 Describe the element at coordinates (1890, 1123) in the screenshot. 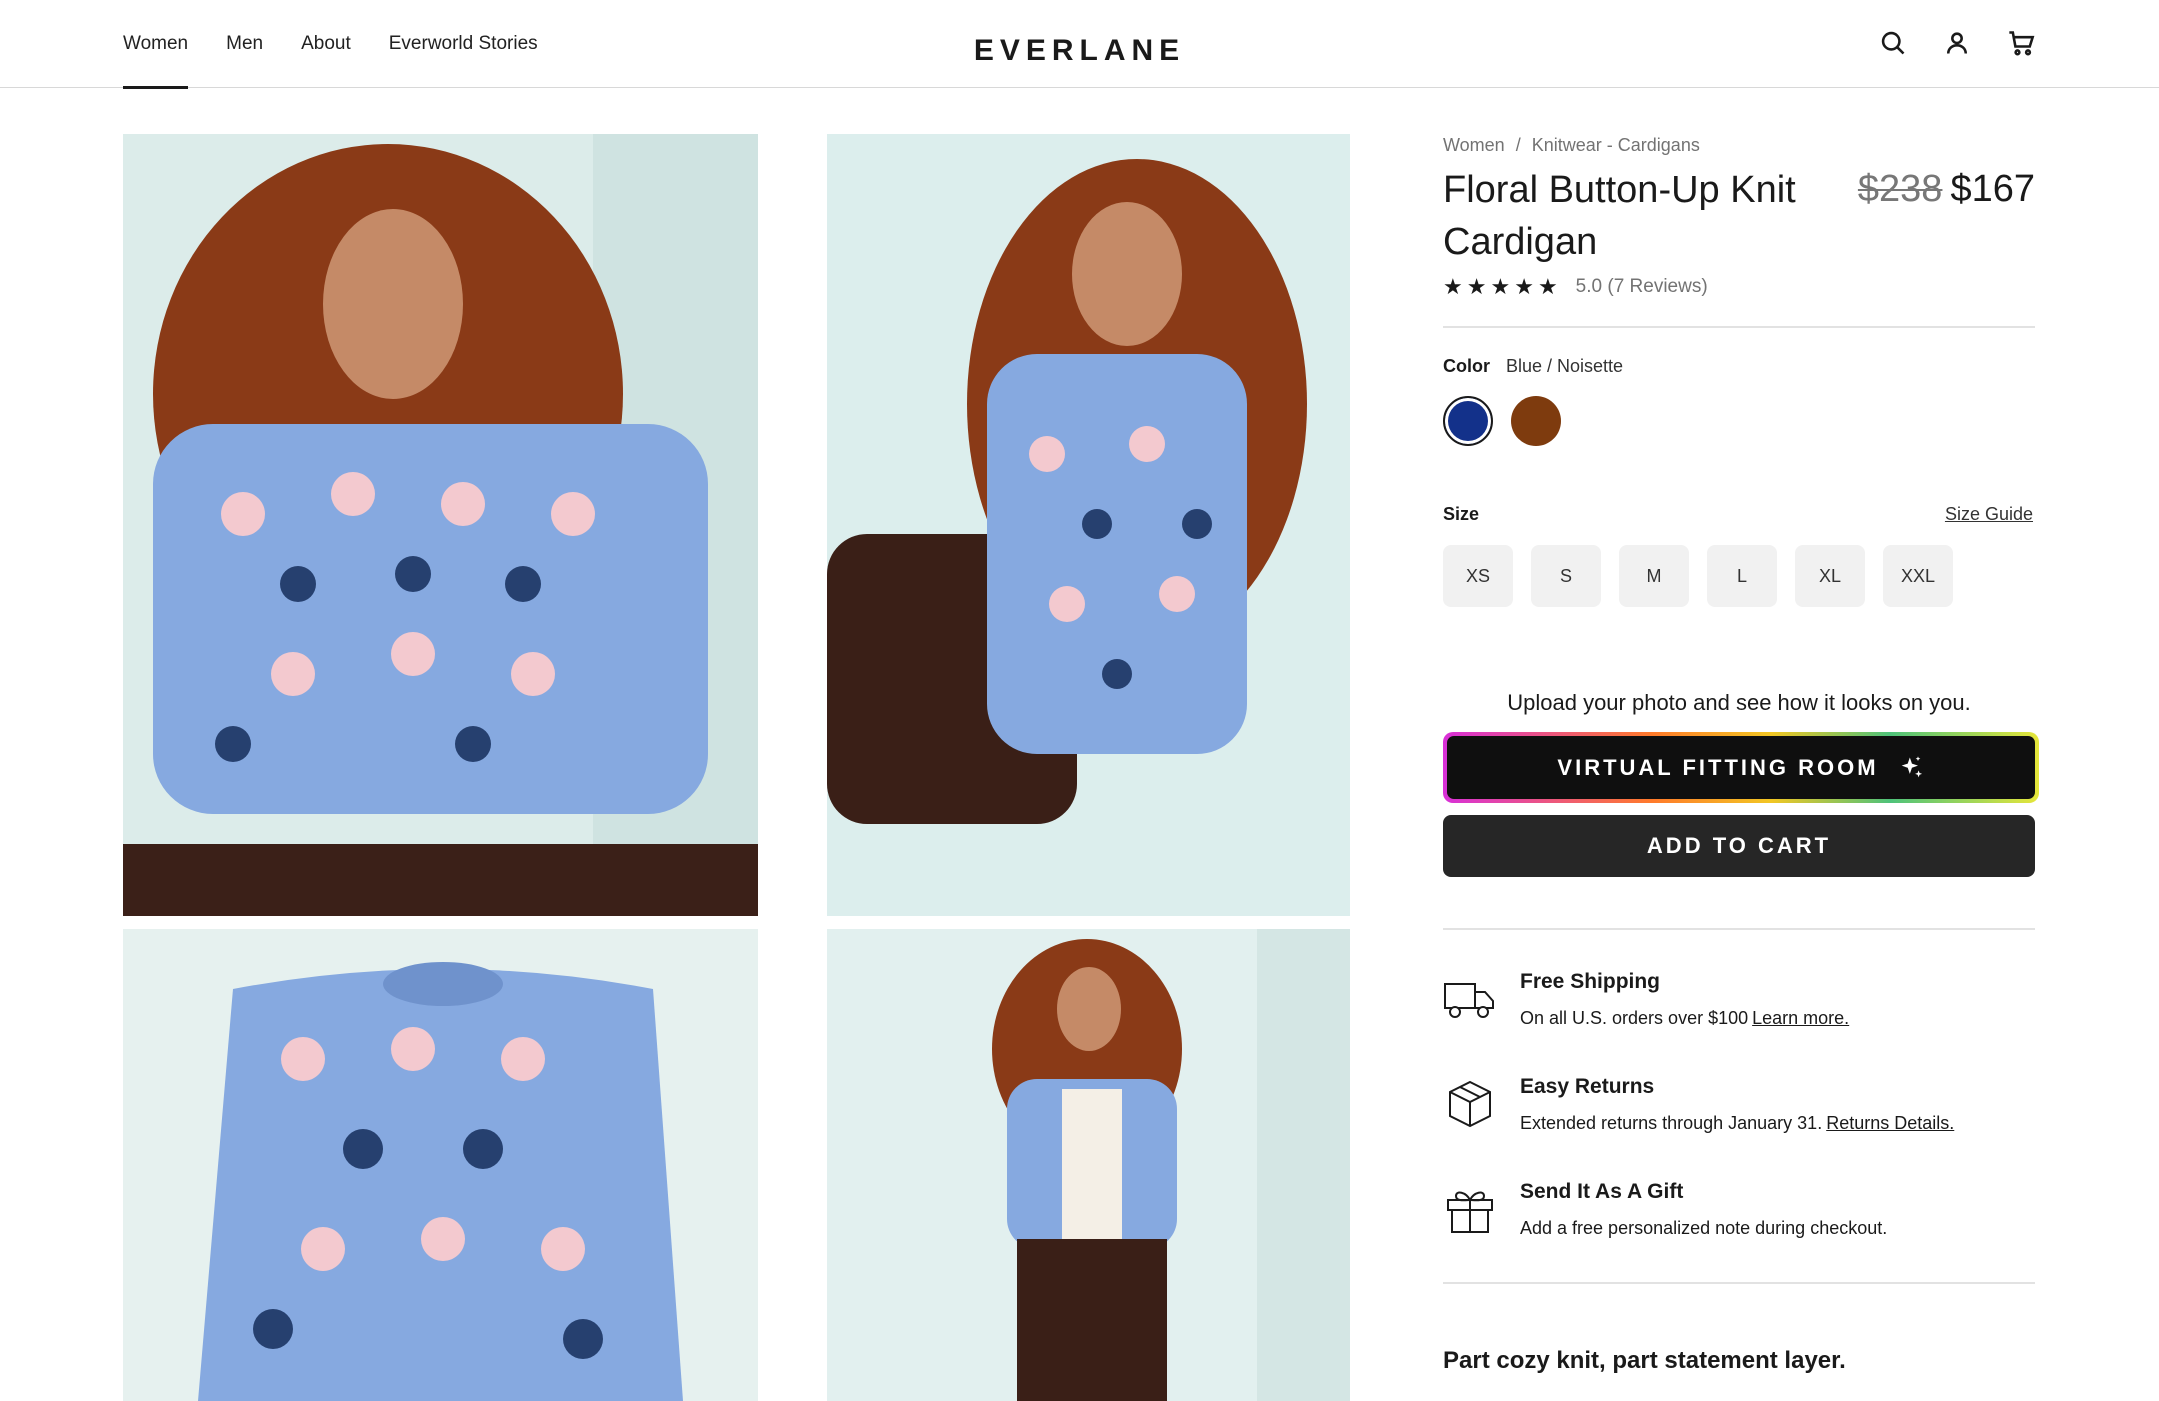

I see `returns-details-link: Returns Details.` at that location.